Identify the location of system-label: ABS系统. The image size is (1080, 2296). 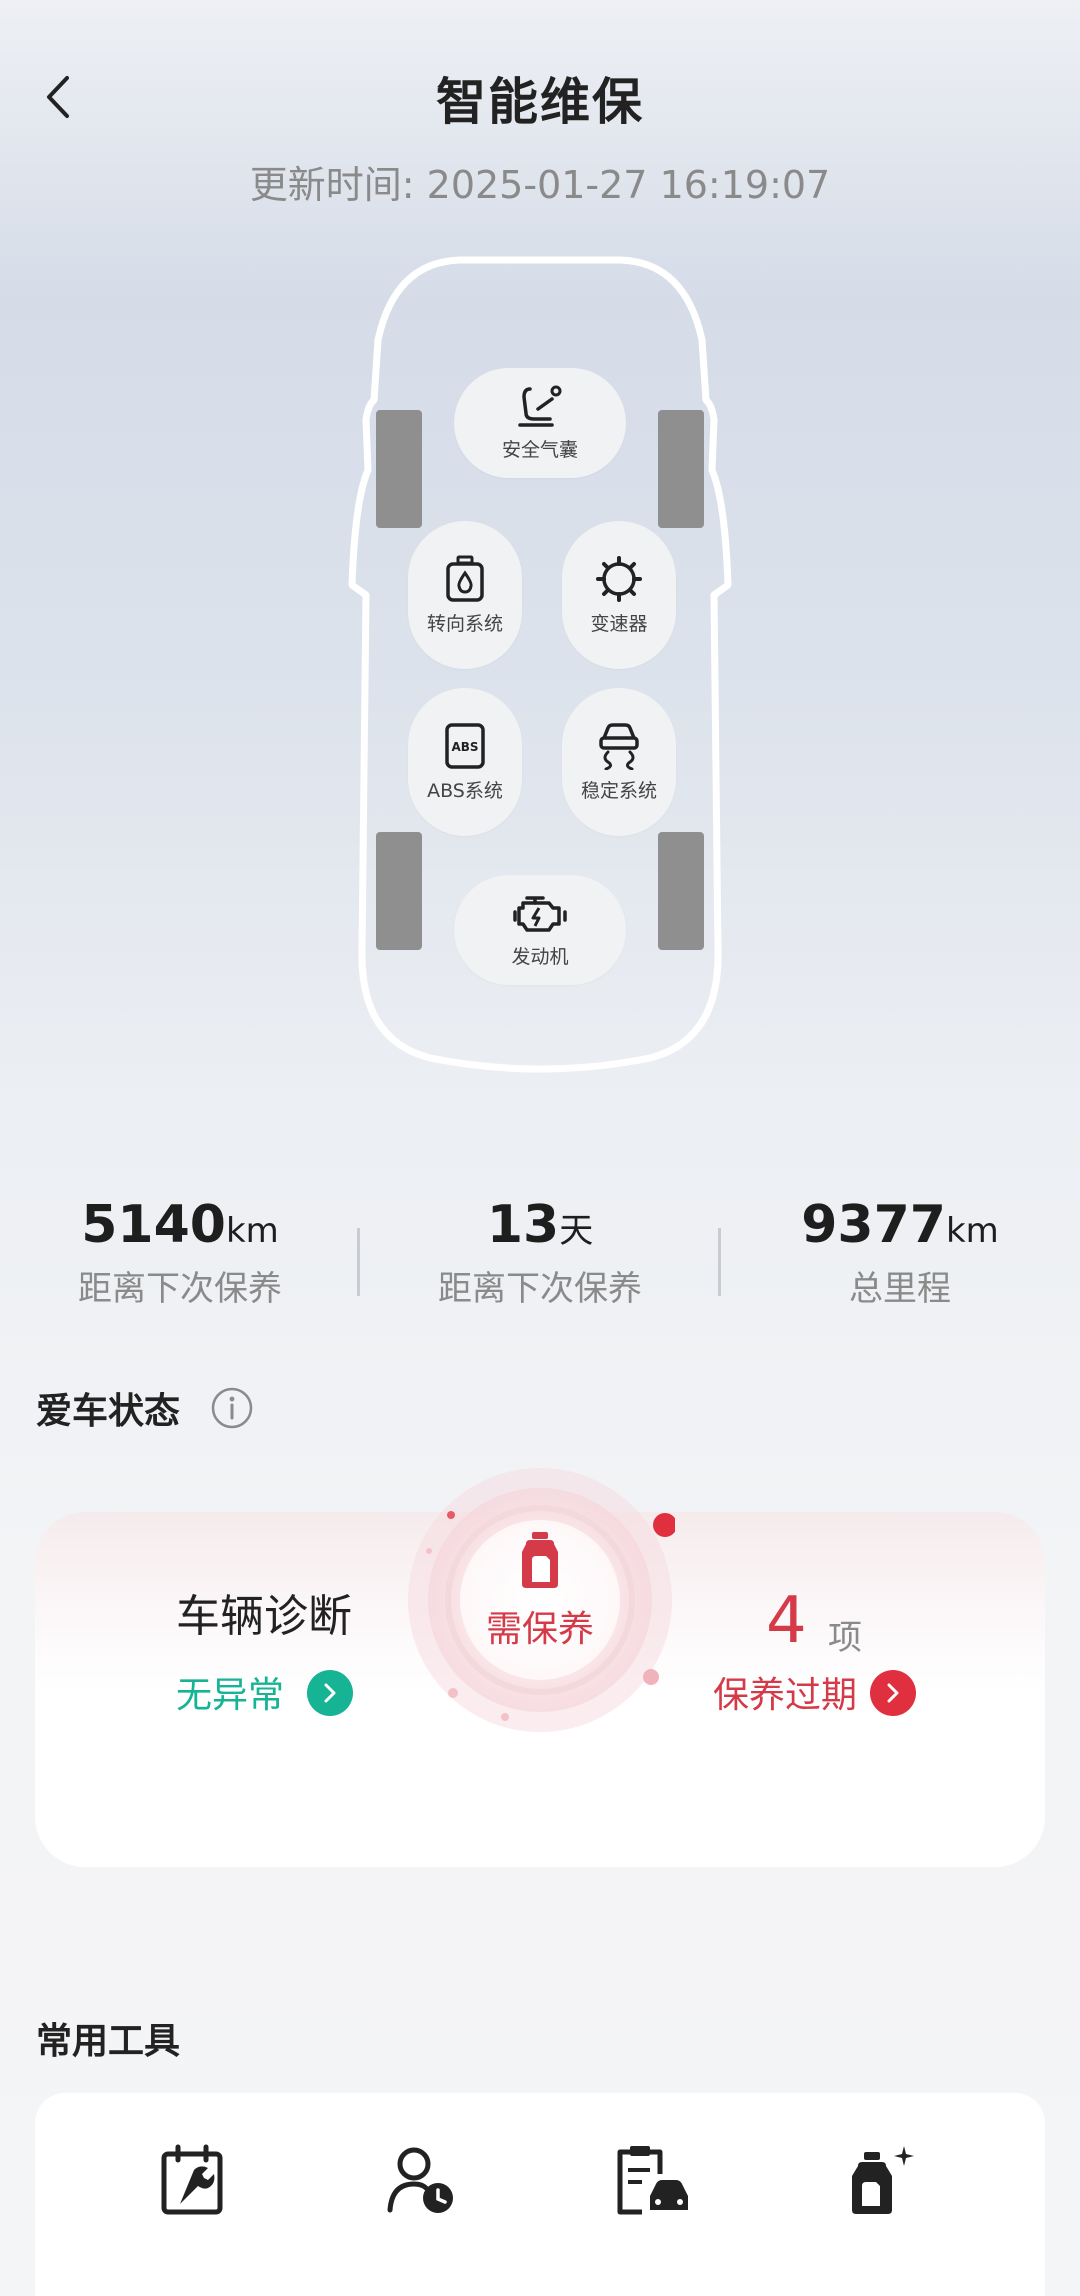
(465, 790).